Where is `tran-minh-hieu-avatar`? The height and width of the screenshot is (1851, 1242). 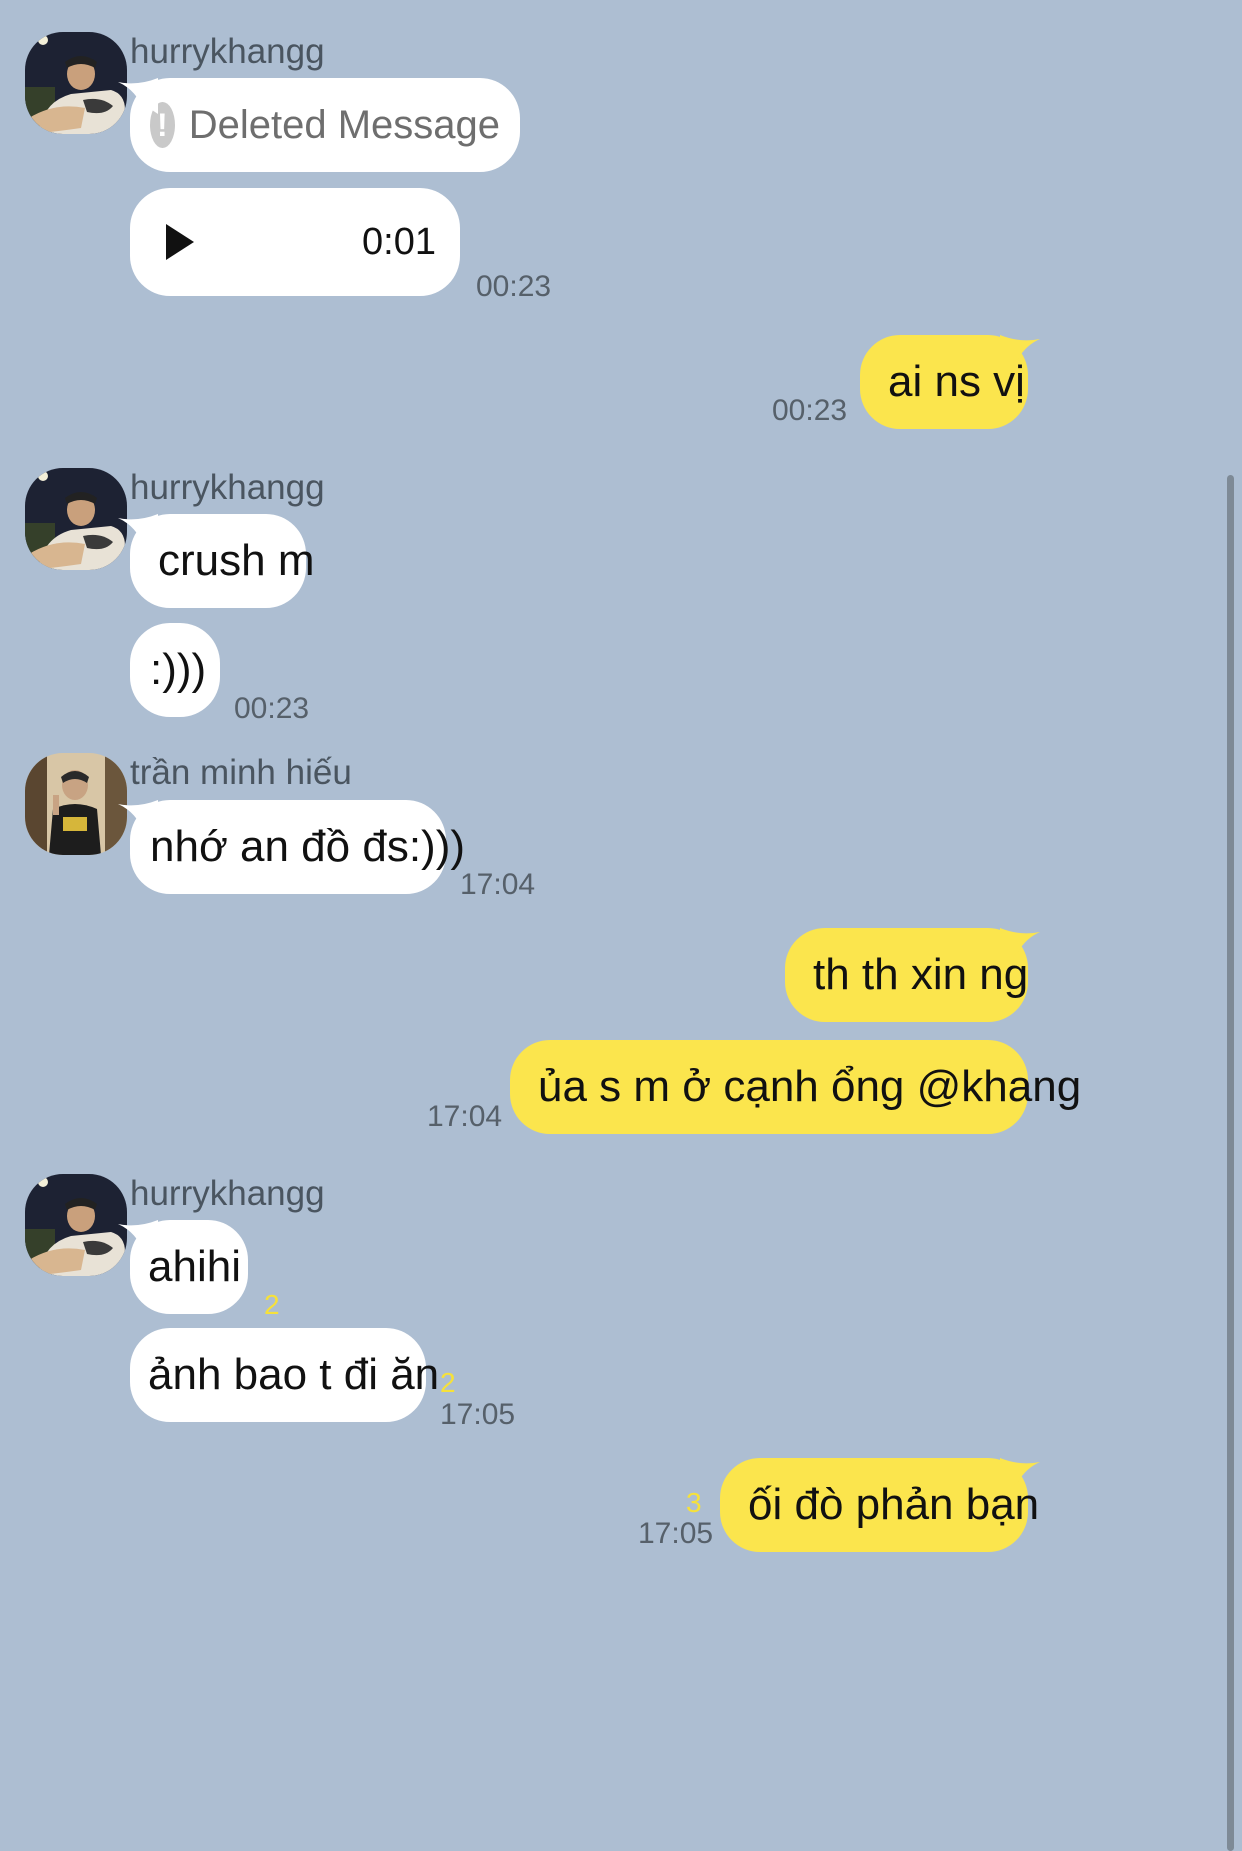 tran-minh-hieu-avatar is located at coordinates (76, 804).